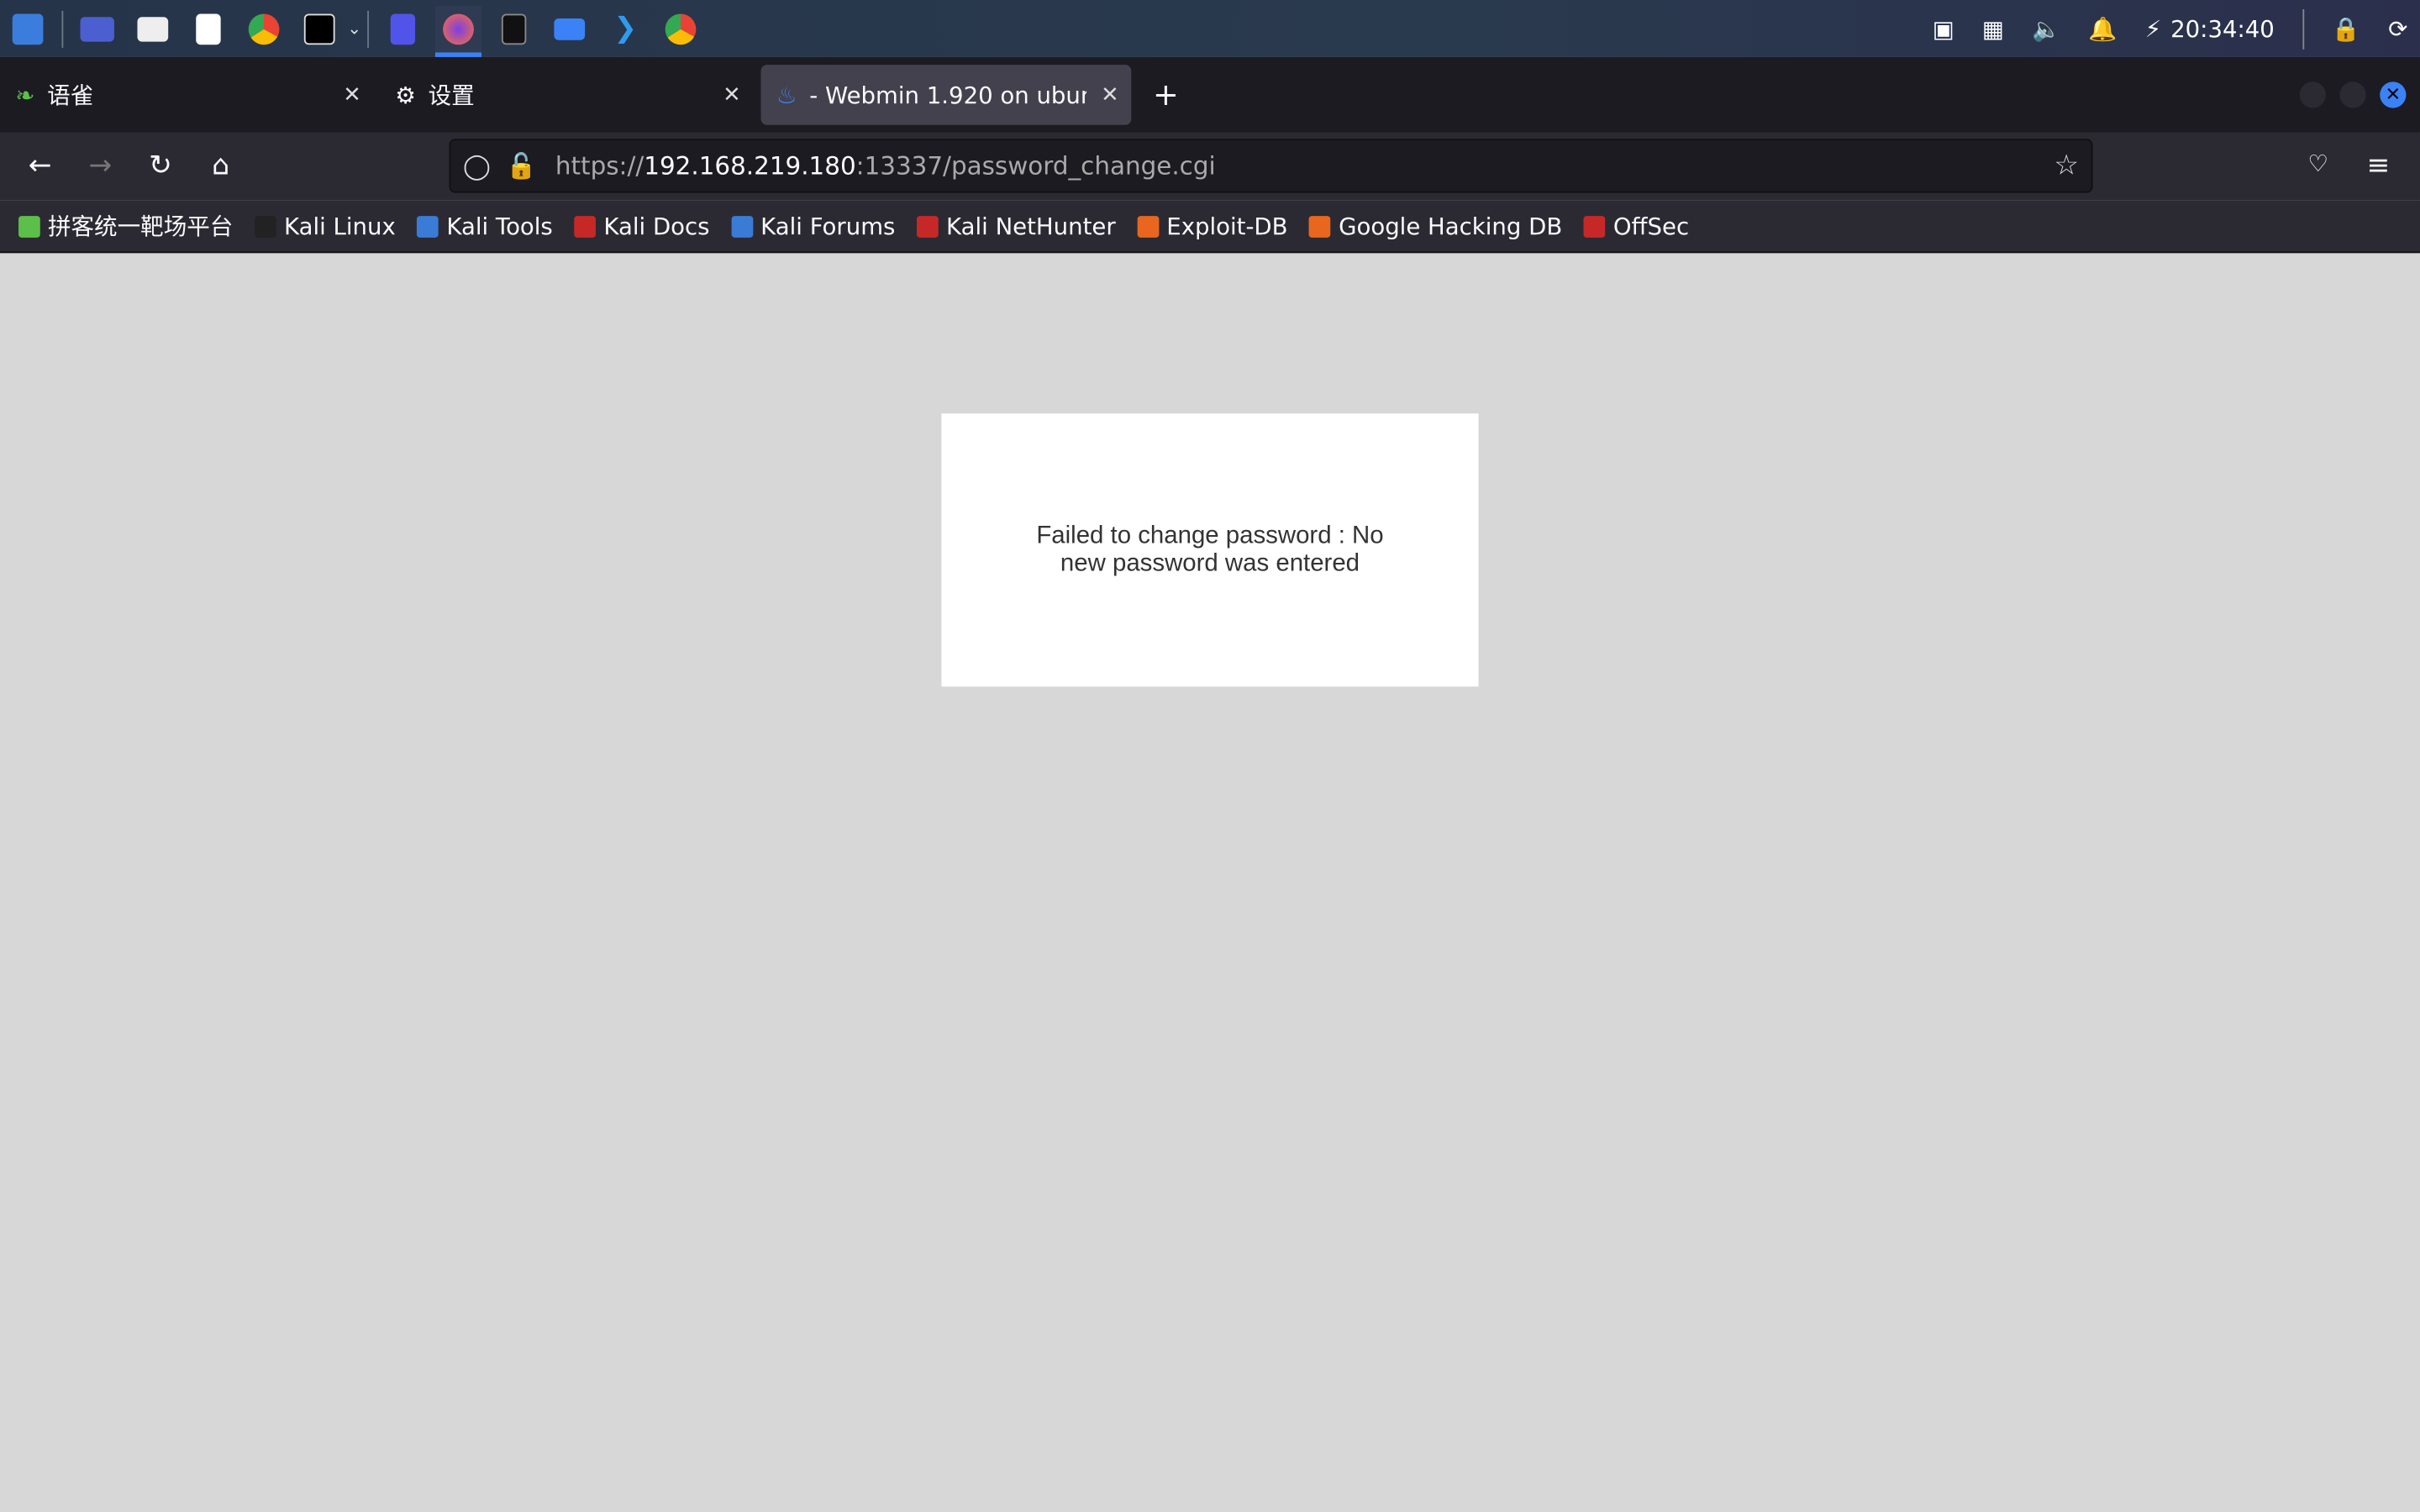 This screenshot has height=1512, width=2420. I want to click on bookmark-label: Exploit-DB, so click(1227, 226).